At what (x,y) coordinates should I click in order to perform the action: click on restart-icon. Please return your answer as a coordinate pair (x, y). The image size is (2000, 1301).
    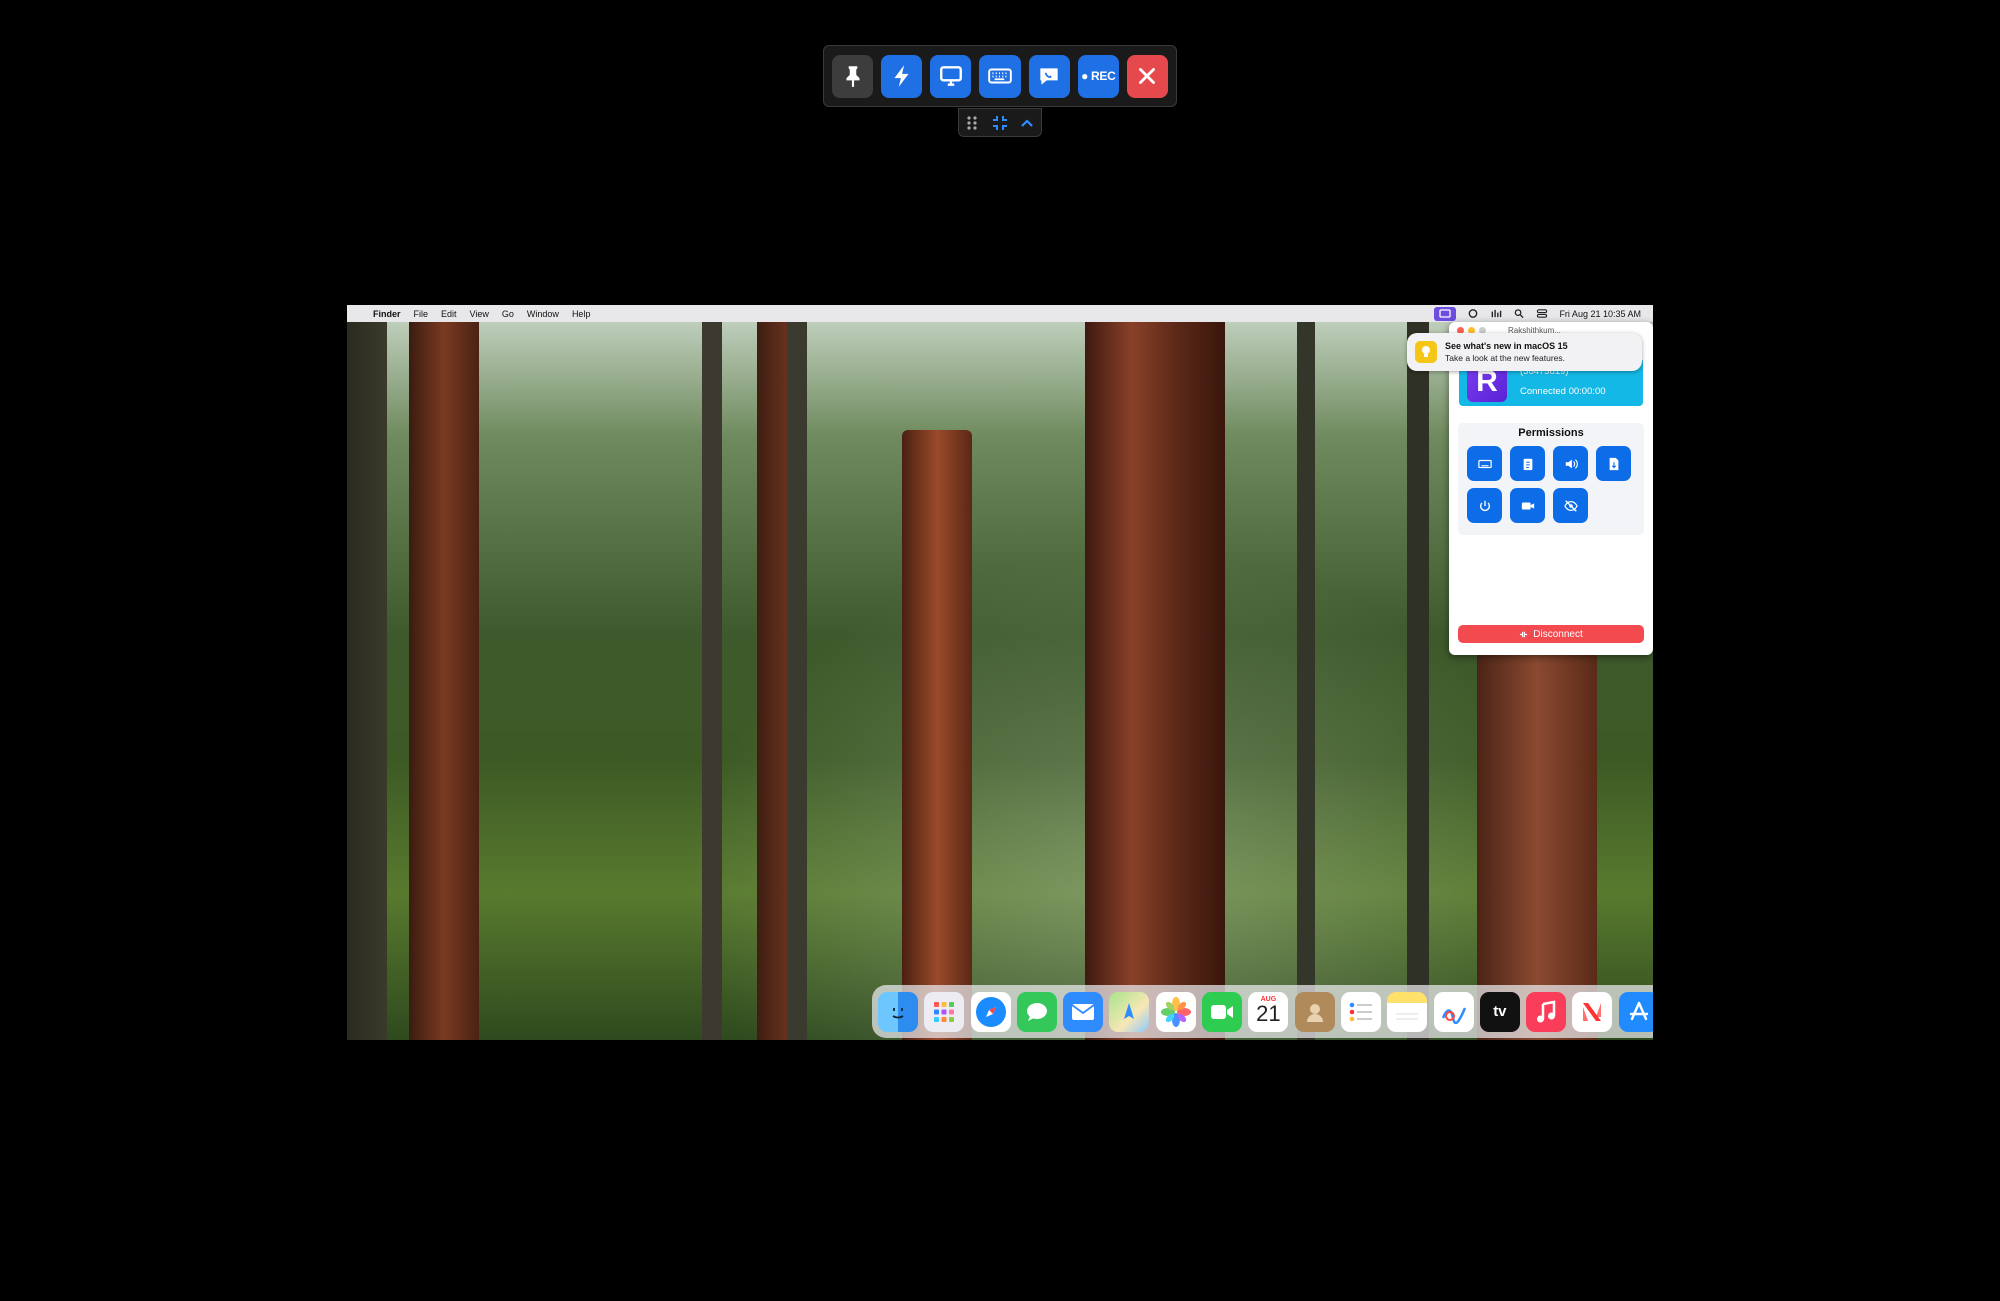
    Looking at the image, I should click on (1484, 505).